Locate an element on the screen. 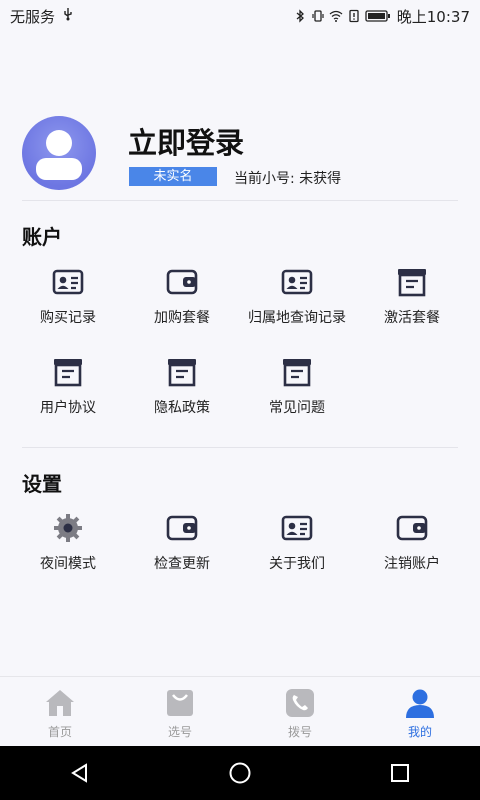 The image size is (480, 800). tab-label: 拨号 is located at coordinates (299, 732).